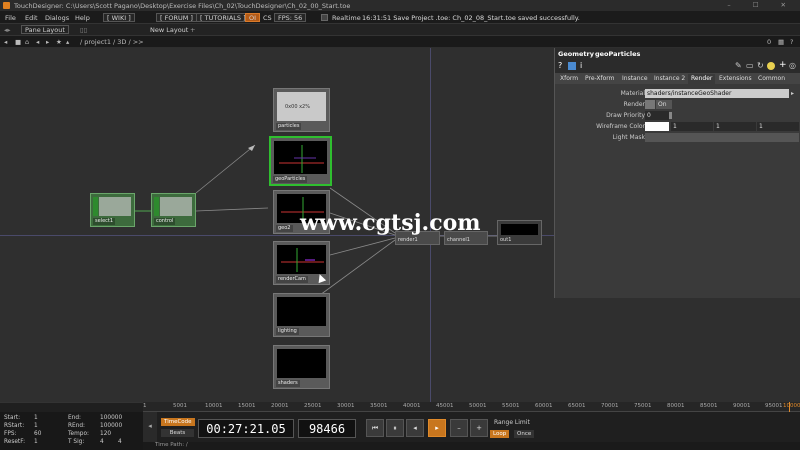 Image resolution: width=800 pixels, height=450 pixels. I want to click on pane-split-icon: ▯▯, so click(83, 30).